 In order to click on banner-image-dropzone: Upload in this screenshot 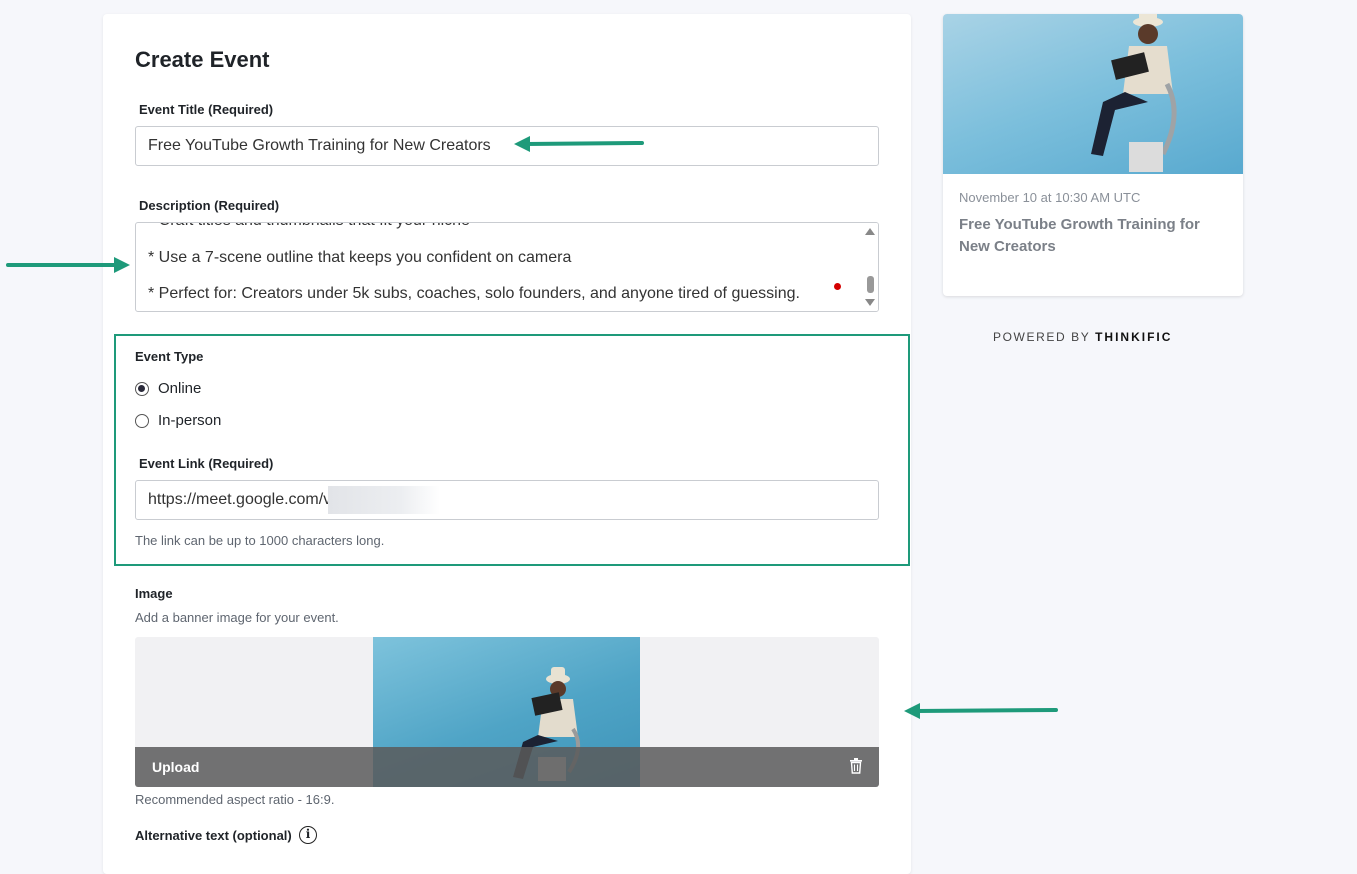, I will do `click(507, 712)`.